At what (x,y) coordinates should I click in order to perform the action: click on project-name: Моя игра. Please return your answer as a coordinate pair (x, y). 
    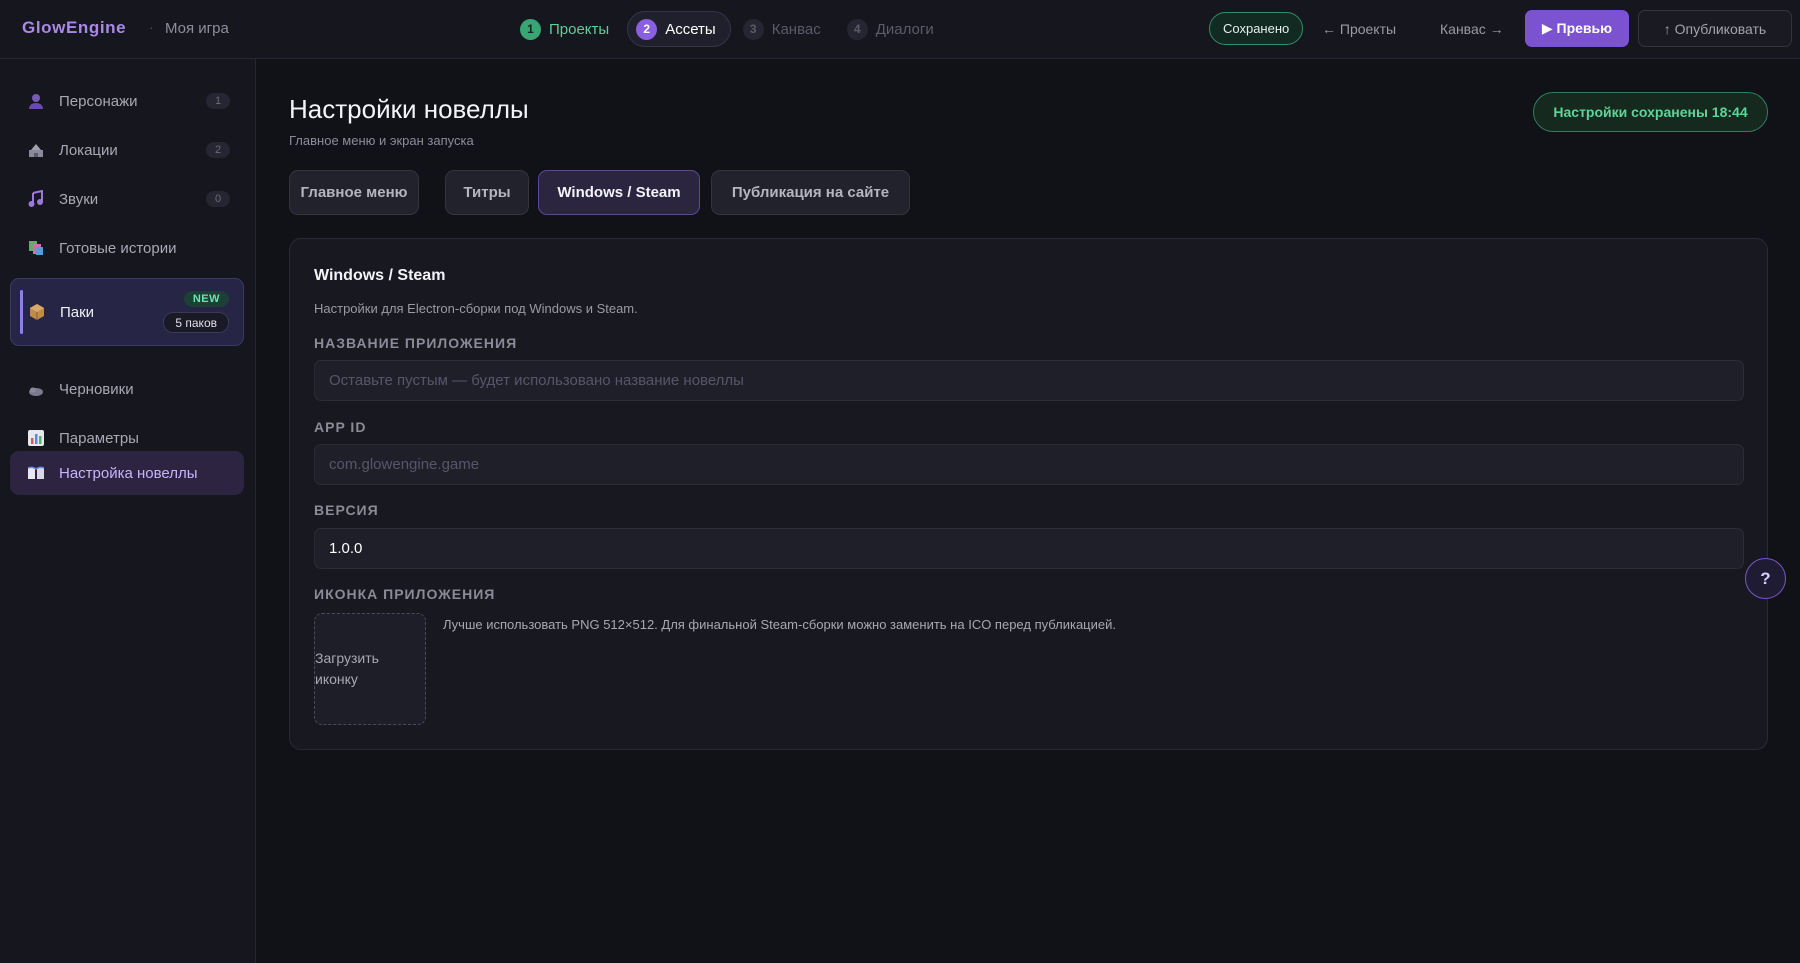
    Looking at the image, I should click on (197, 28).